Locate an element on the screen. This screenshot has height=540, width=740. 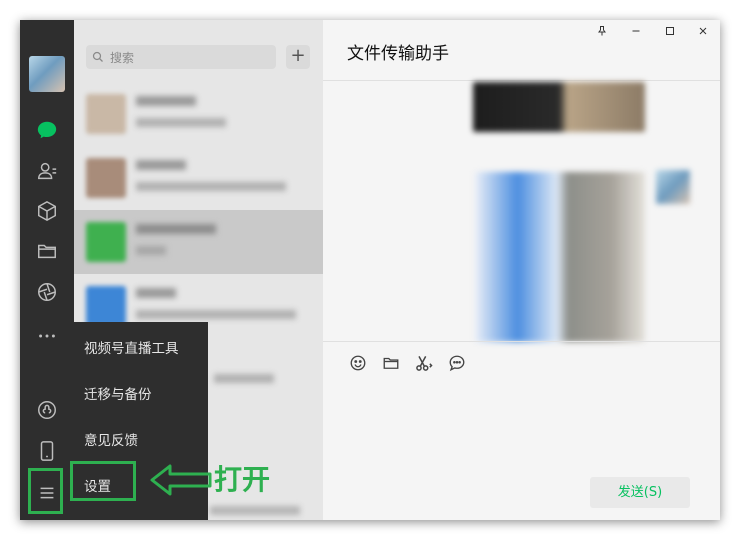
chat-icon is located at coordinates (47, 130).